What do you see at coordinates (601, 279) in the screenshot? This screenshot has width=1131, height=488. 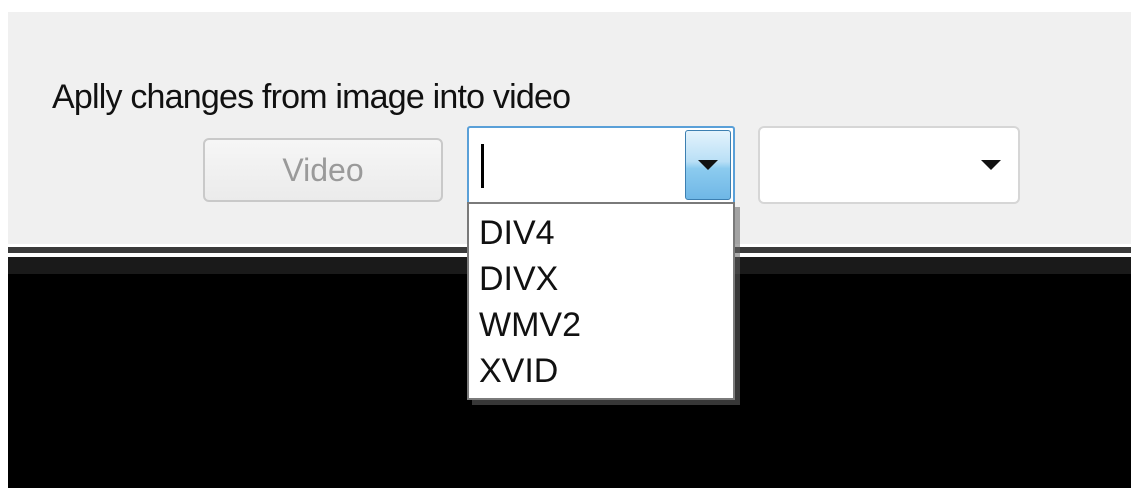 I see `dropdown-option-divx: DIVX` at bounding box center [601, 279].